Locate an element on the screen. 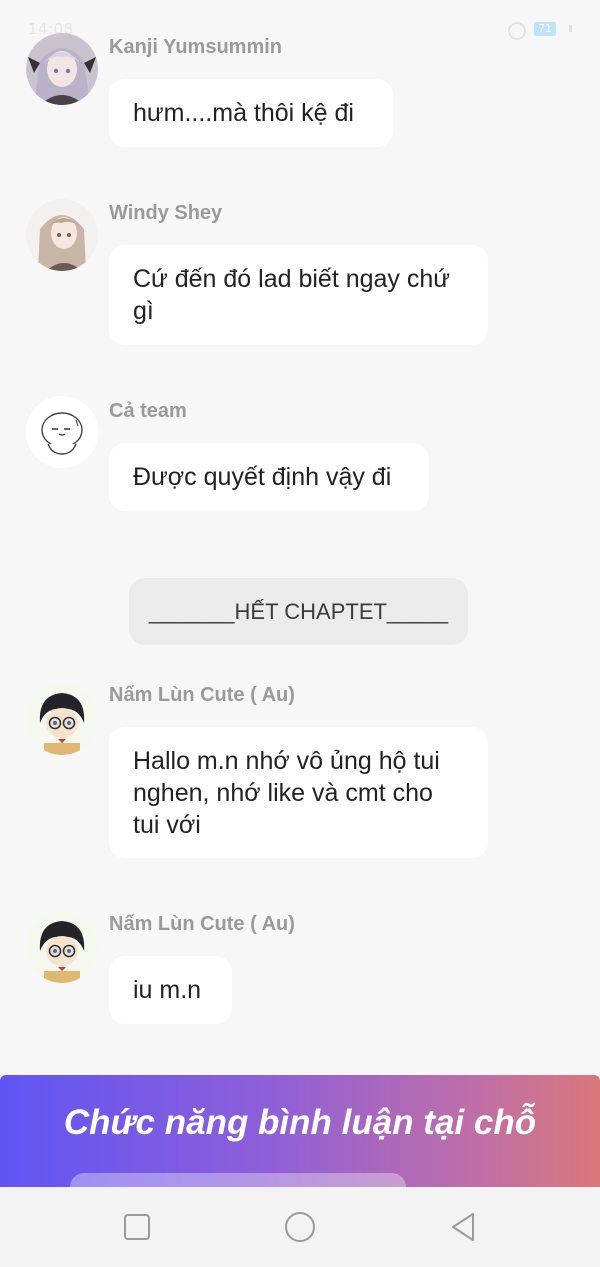 This screenshot has width=600, height=1267. long-hair-girl-avatar-icon is located at coordinates (62, 235).